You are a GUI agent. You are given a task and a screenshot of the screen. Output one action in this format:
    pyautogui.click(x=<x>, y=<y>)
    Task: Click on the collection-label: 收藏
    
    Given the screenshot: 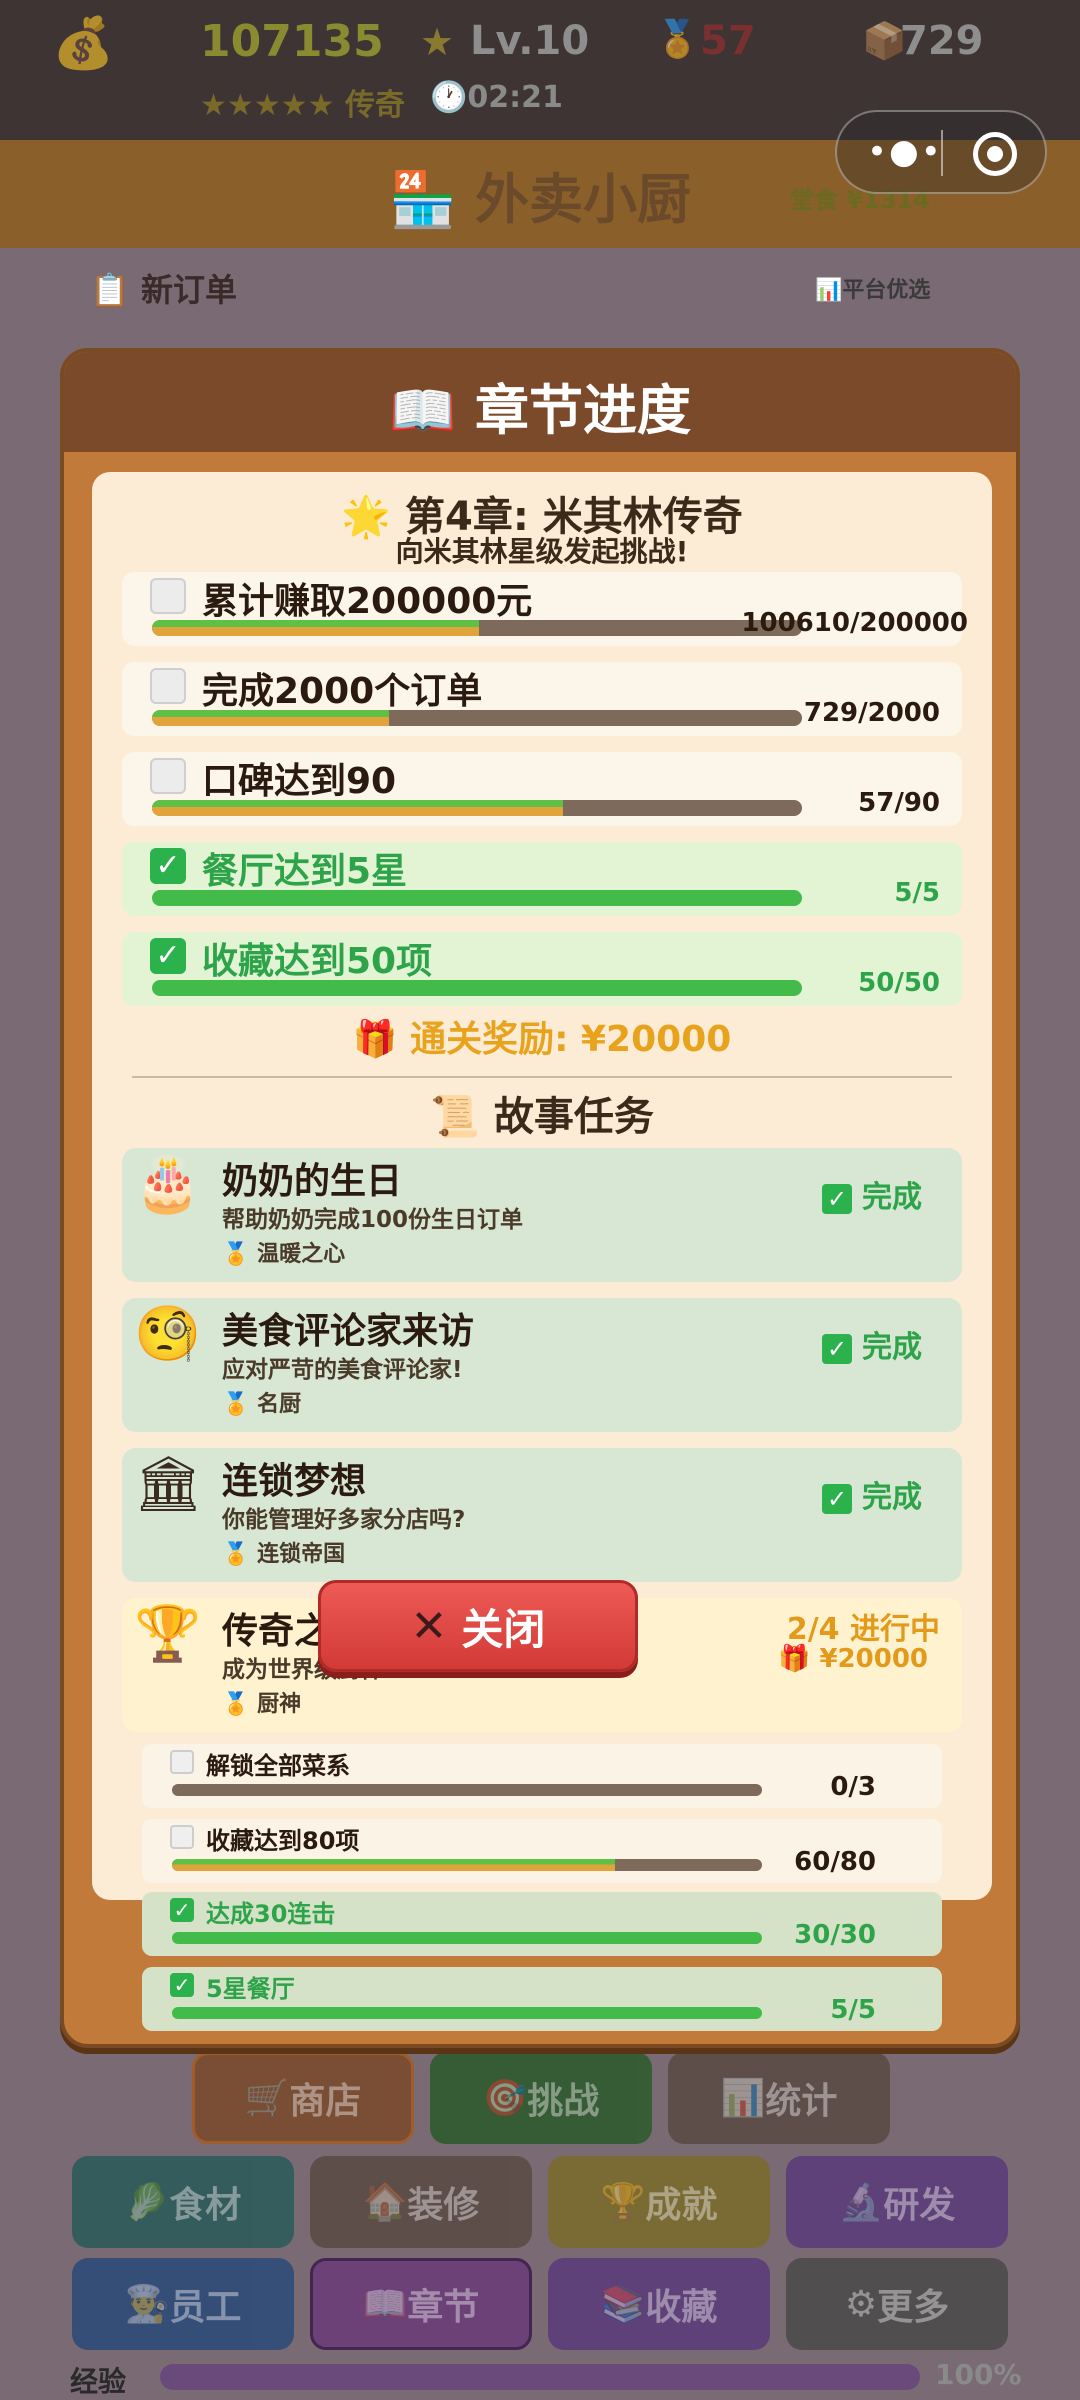 What is the action you would take?
    pyautogui.click(x=681, y=2307)
    